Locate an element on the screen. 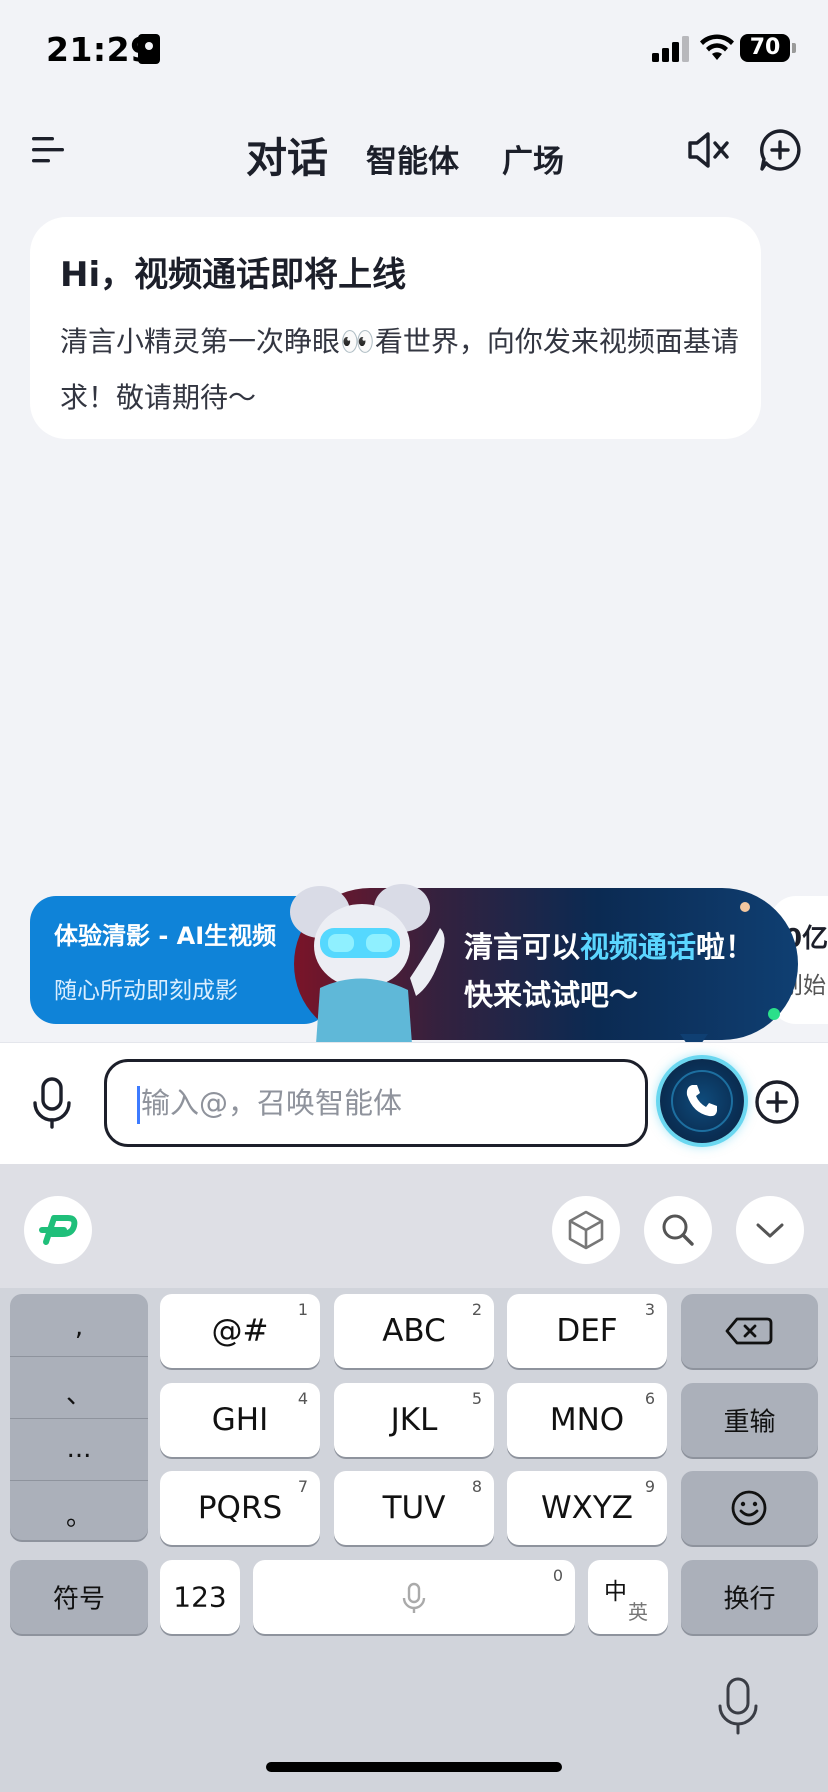 The image size is (828, 1792). return-key: 换行 is located at coordinates (749, 1597).